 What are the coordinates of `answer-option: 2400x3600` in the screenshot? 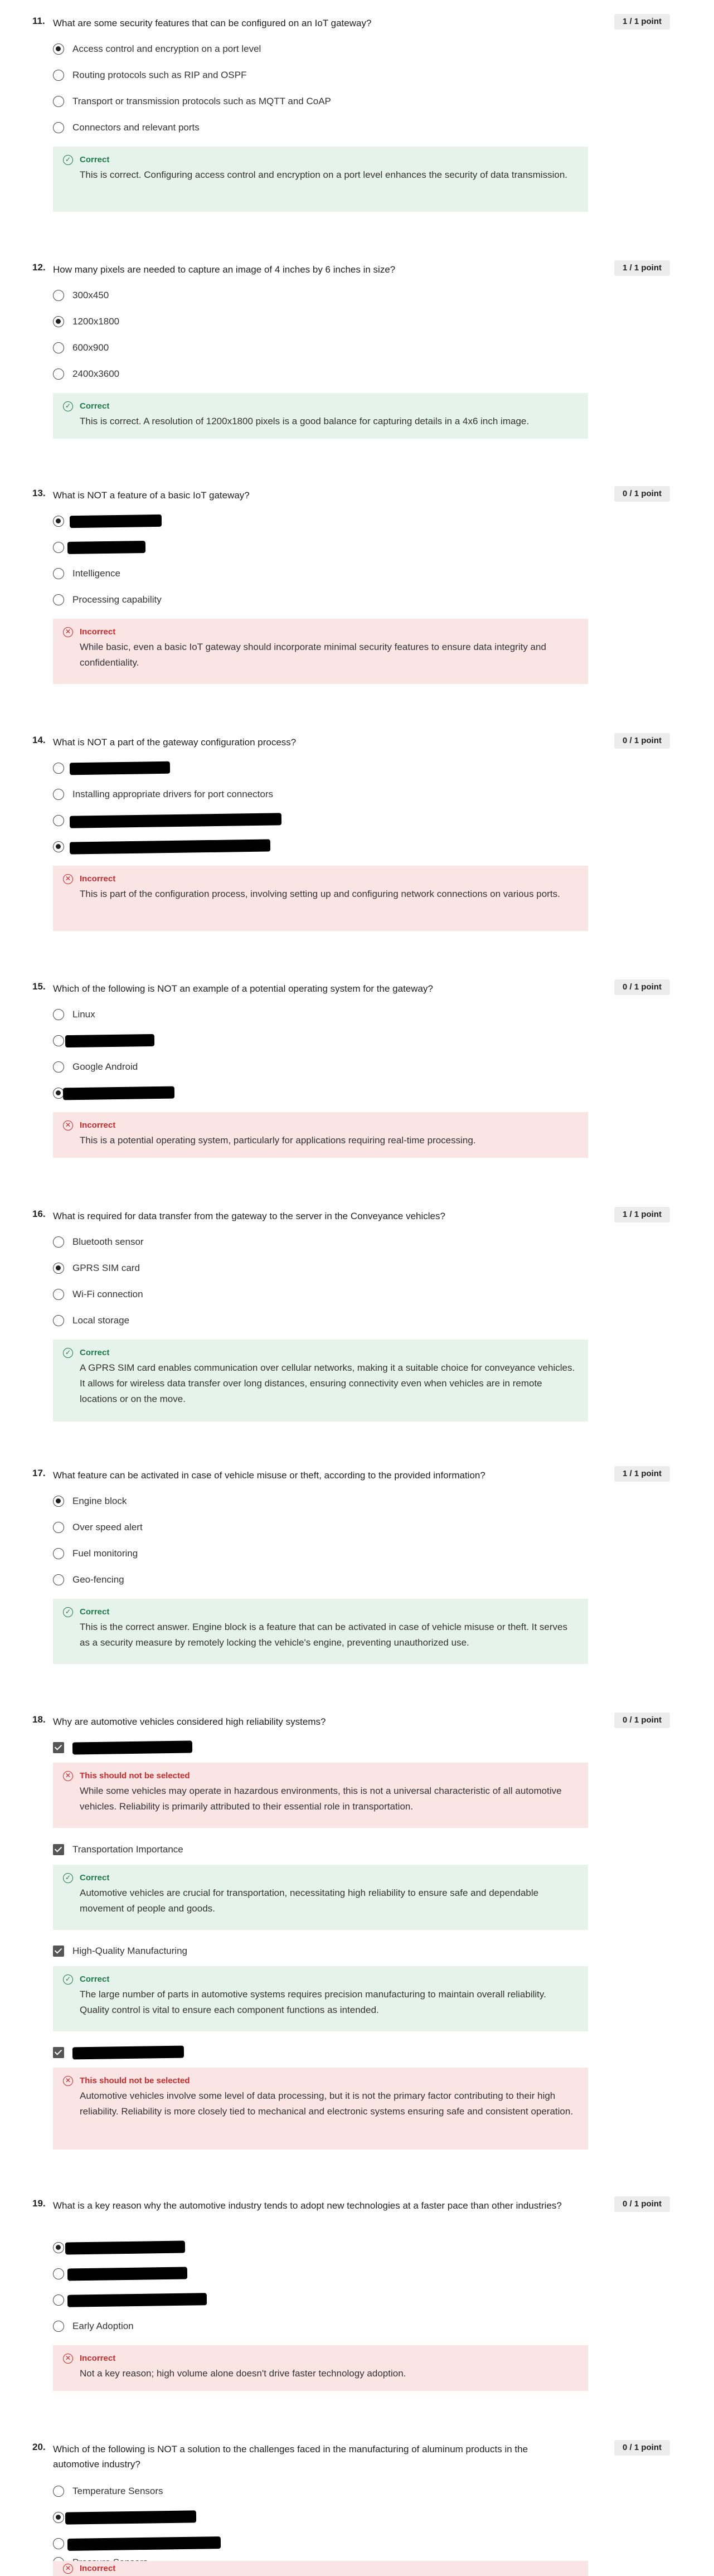 It's located at (276, 375).